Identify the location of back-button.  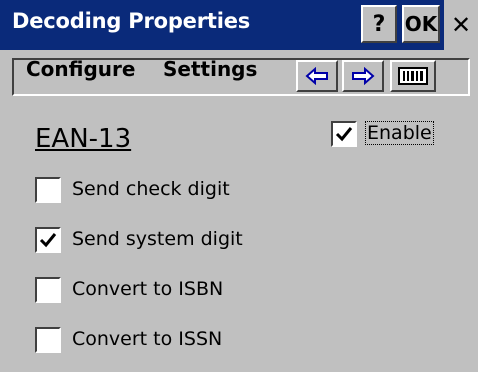
(317, 76).